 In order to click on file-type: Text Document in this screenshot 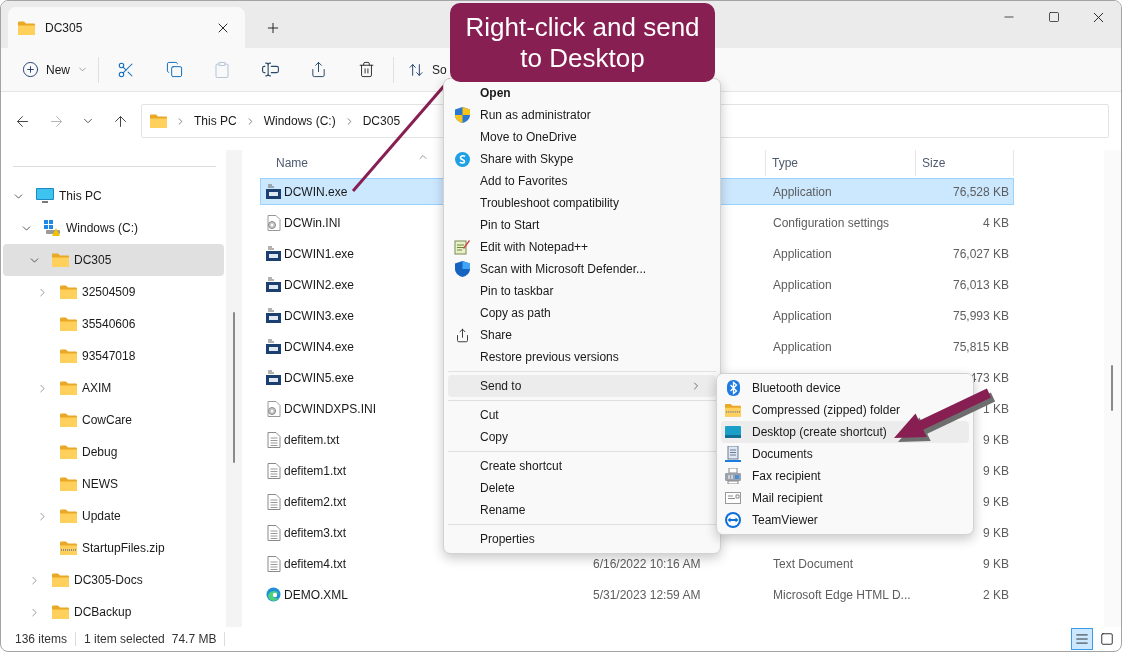, I will do `click(813, 563)`.